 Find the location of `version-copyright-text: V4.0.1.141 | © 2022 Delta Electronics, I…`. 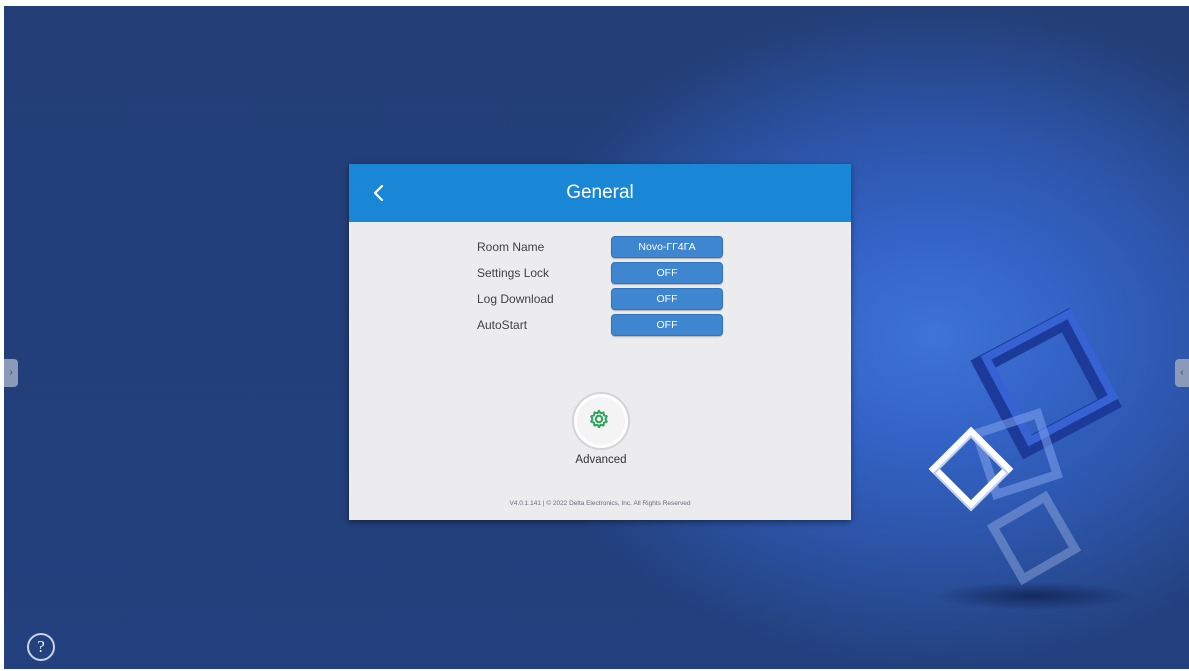

version-copyright-text: V4.0.1.141 | © 2022 Delta Electronics, I… is located at coordinates (600, 503).